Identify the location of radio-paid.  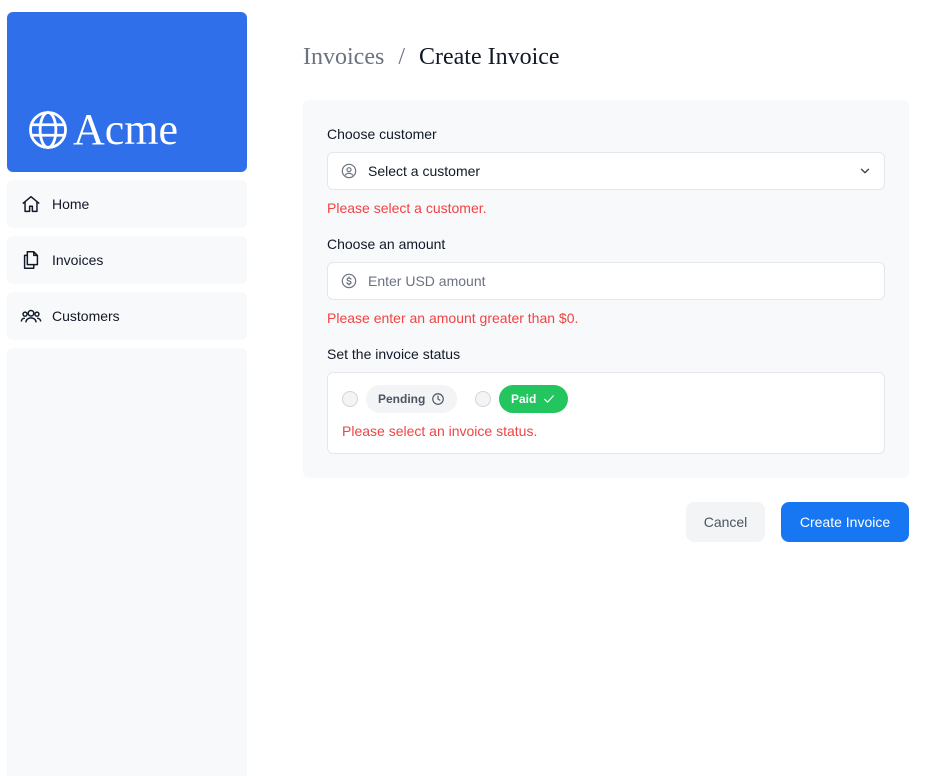
(483, 399).